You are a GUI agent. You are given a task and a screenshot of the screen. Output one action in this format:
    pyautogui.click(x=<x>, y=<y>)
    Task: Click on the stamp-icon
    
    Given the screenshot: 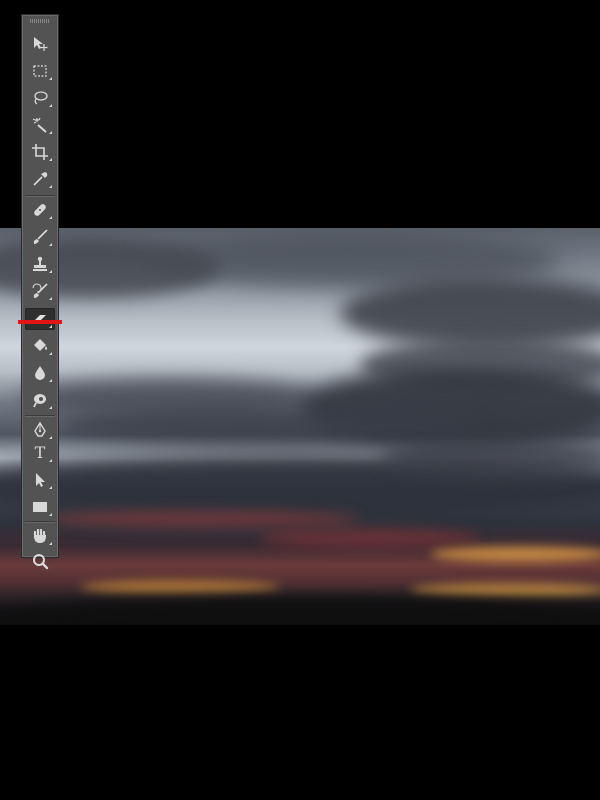 What is the action you would take?
    pyautogui.click(x=40, y=263)
    